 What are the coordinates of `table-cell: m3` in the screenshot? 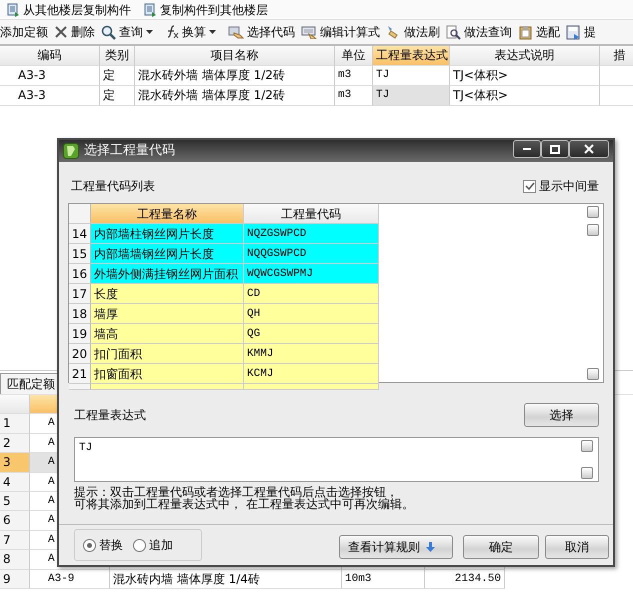 It's located at (354, 76).